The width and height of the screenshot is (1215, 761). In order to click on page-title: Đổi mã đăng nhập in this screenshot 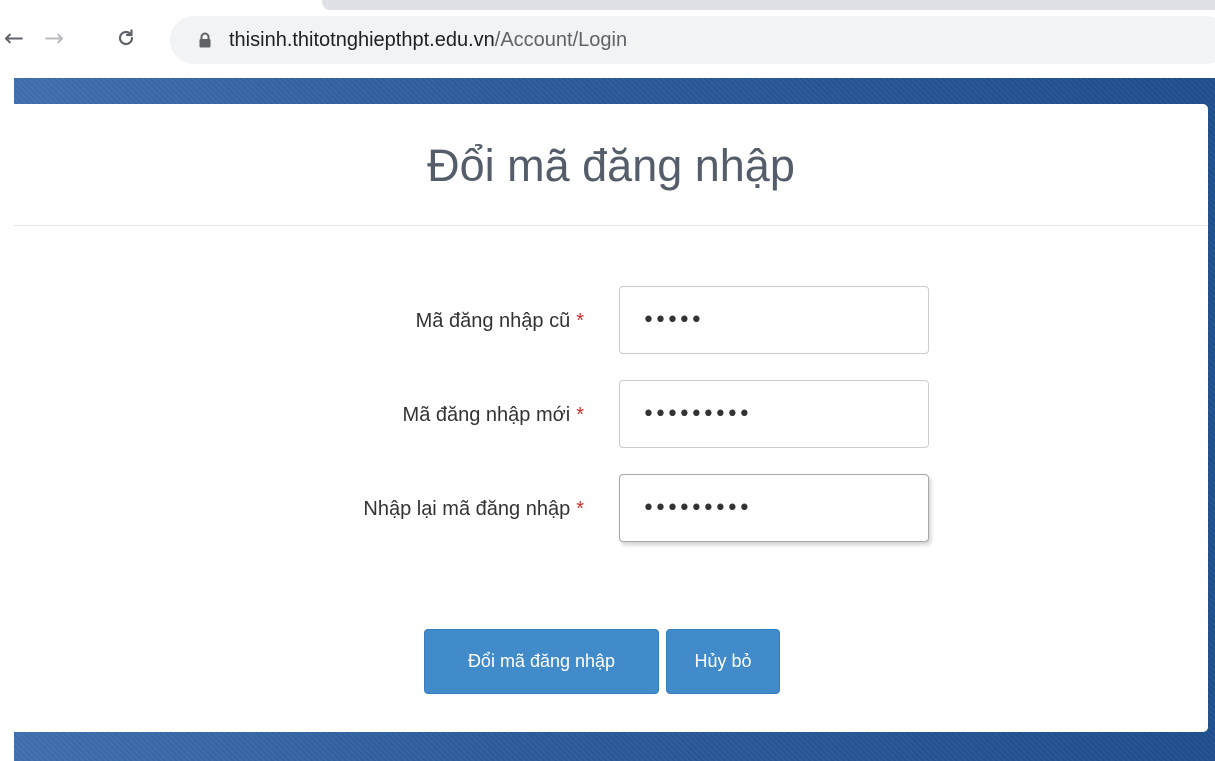, I will do `click(611, 165)`.